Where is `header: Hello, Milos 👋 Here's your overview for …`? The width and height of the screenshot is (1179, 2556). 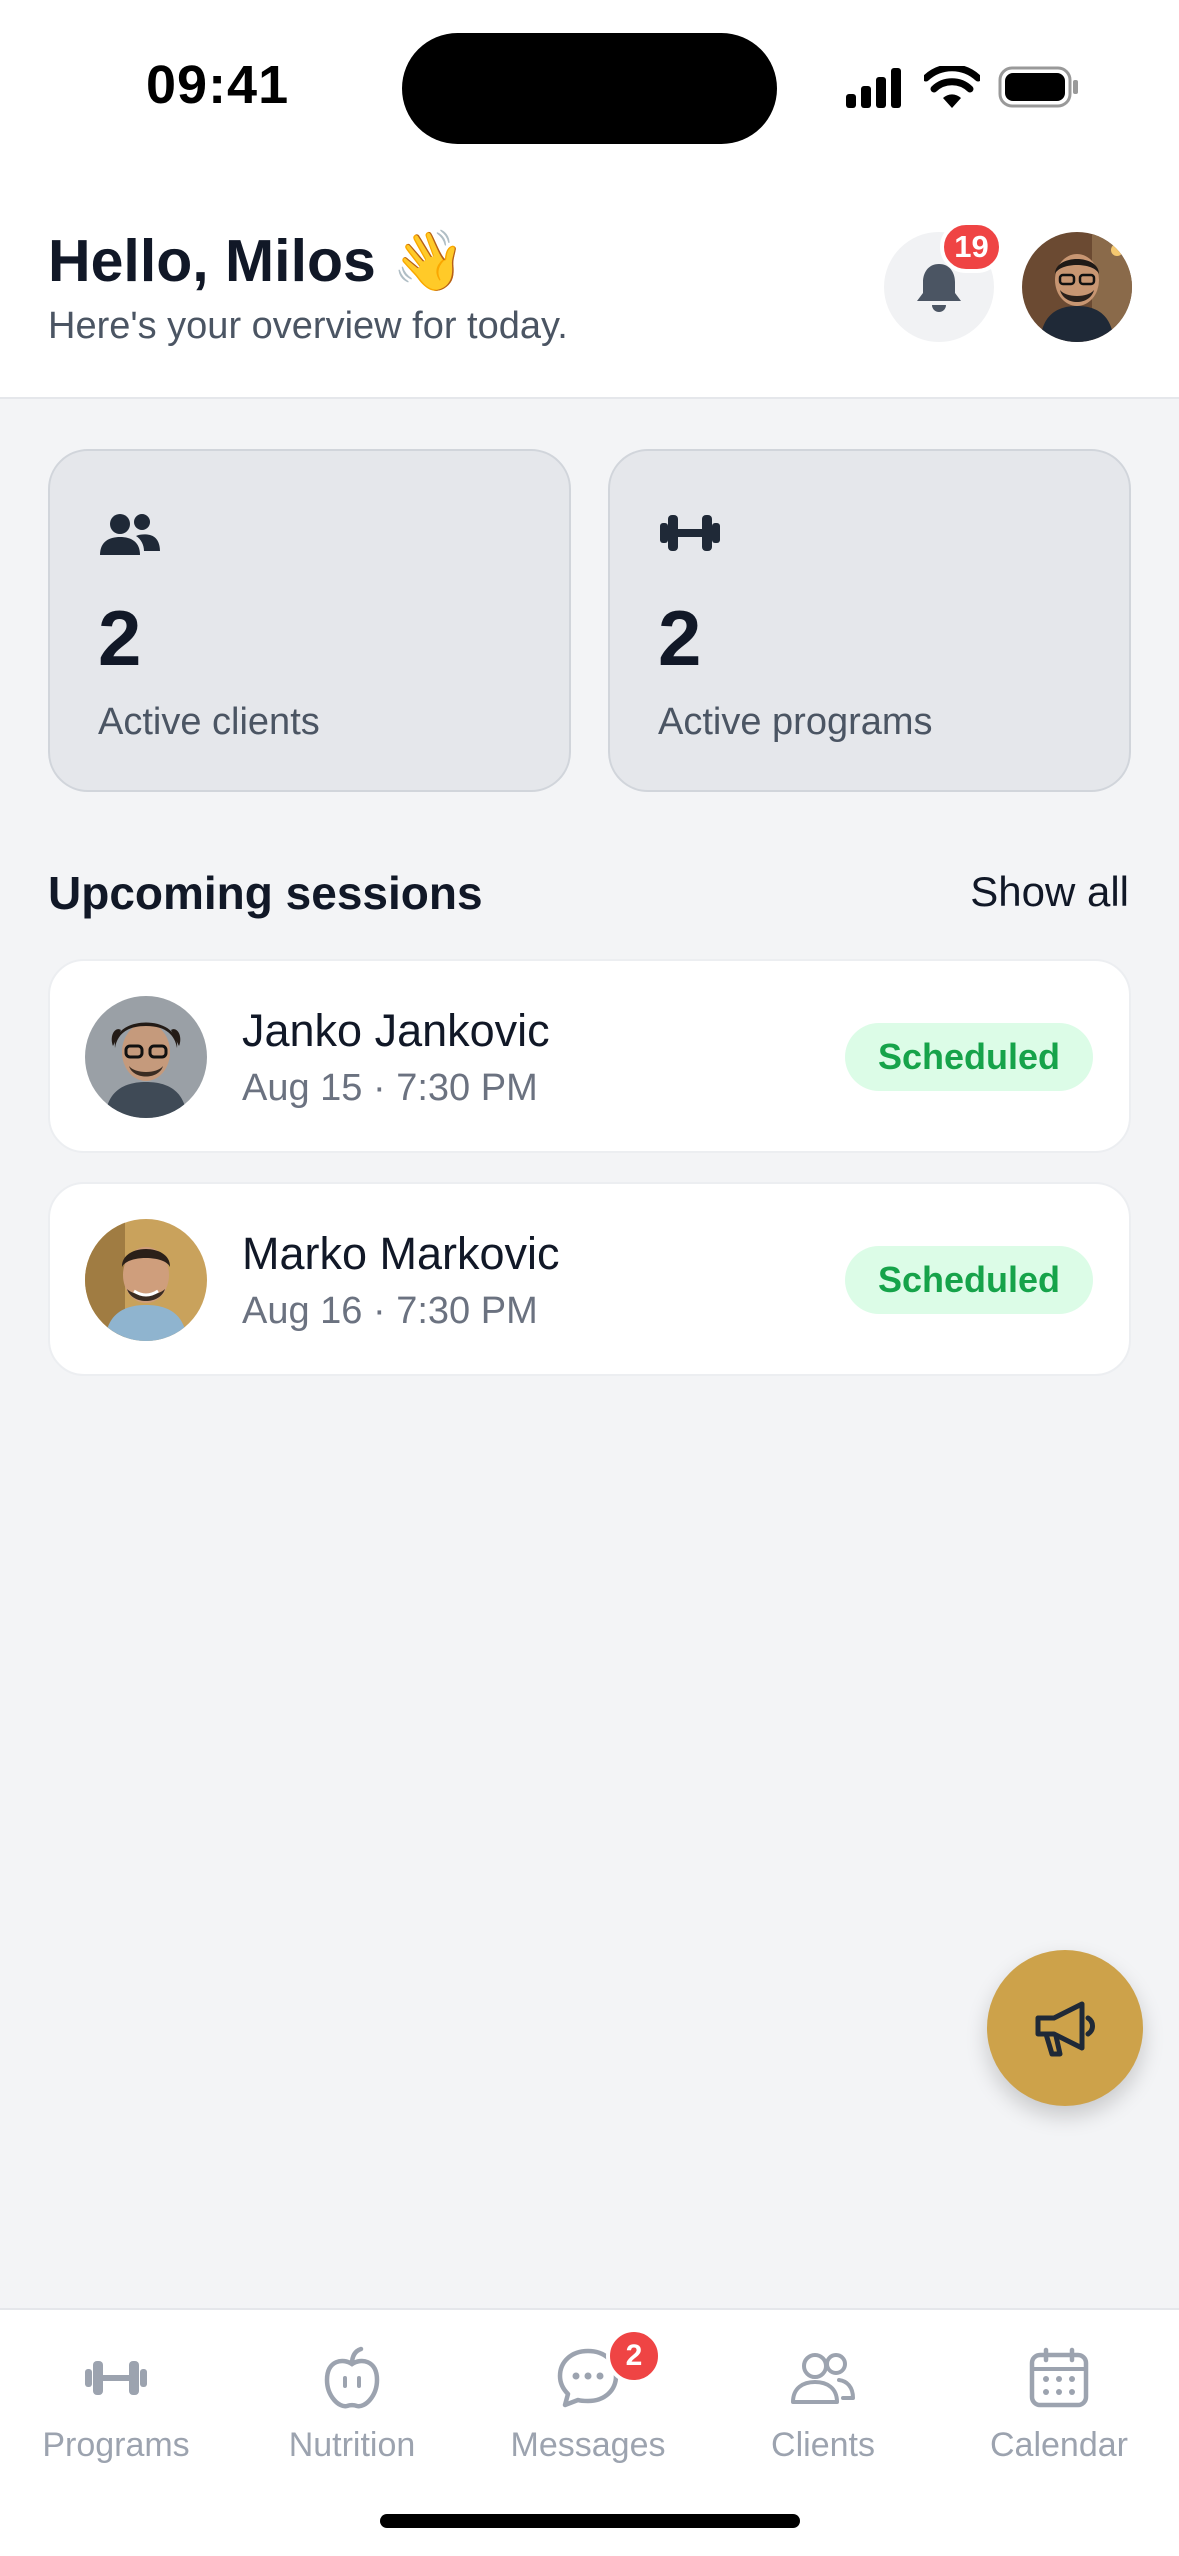 header: Hello, Milos 👋 Here's your overview for … is located at coordinates (589, 287).